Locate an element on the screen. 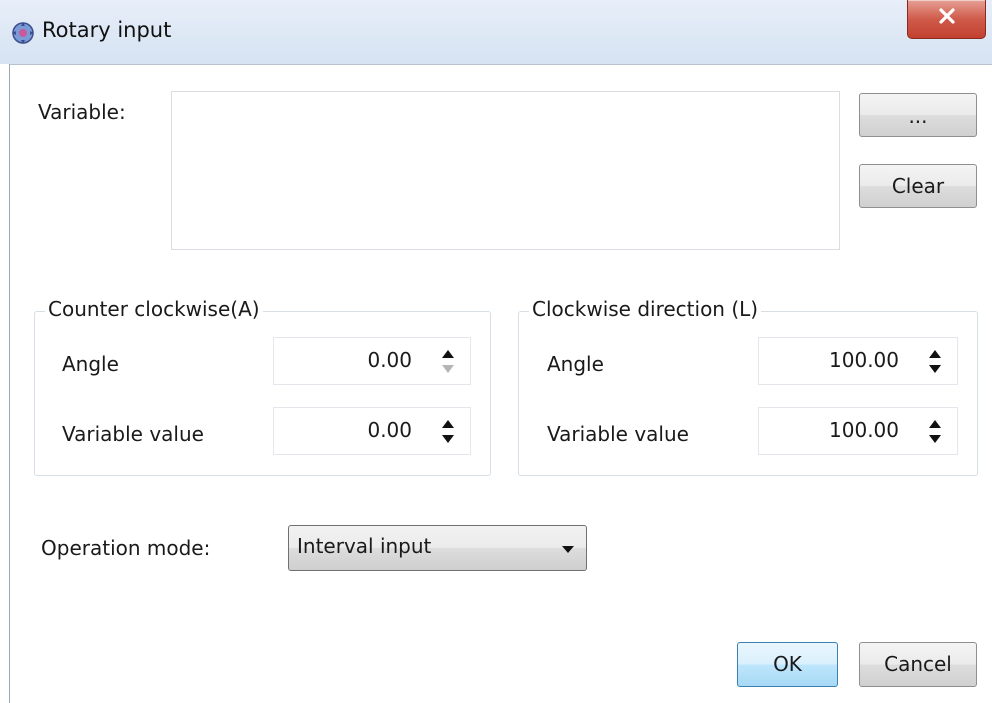 Image resolution: width=992 pixels, height=703 pixels. operation-mode-label: Operation mode: is located at coordinates (126, 548).